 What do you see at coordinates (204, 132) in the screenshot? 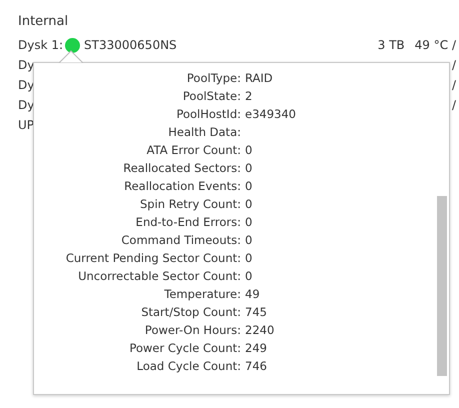
I see `field-label: Health Data:` at bounding box center [204, 132].